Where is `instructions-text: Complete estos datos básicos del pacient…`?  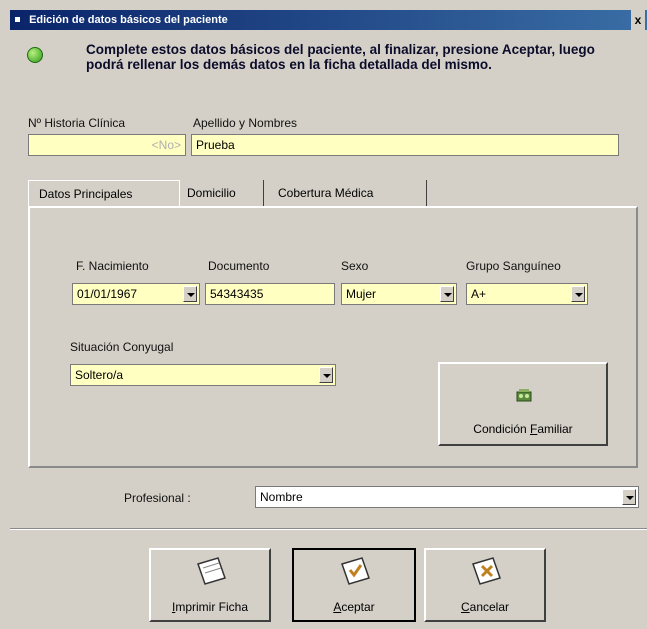 instructions-text: Complete estos datos básicos del pacient… is located at coordinates (340, 57).